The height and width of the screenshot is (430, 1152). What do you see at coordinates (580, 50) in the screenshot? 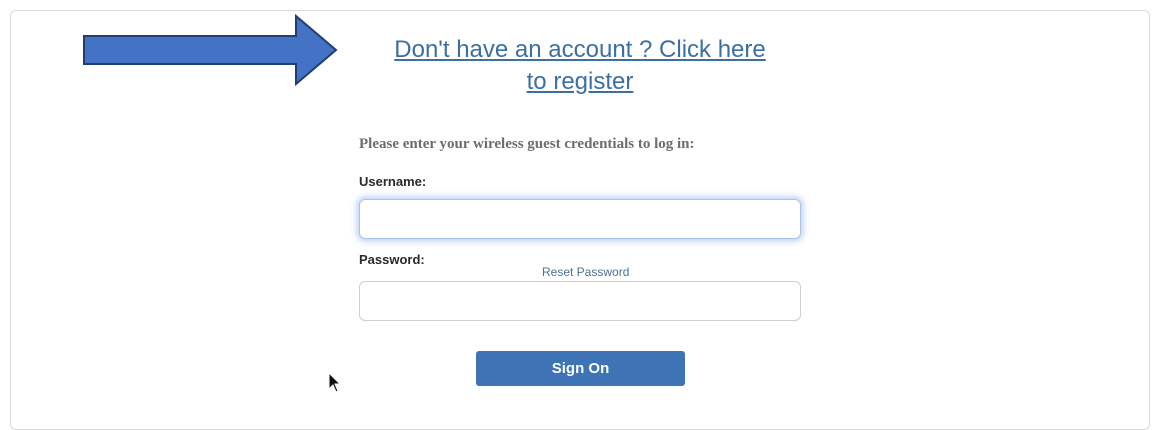
I see `register-link-line1: Don't have an account ? Click here` at bounding box center [580, 50].